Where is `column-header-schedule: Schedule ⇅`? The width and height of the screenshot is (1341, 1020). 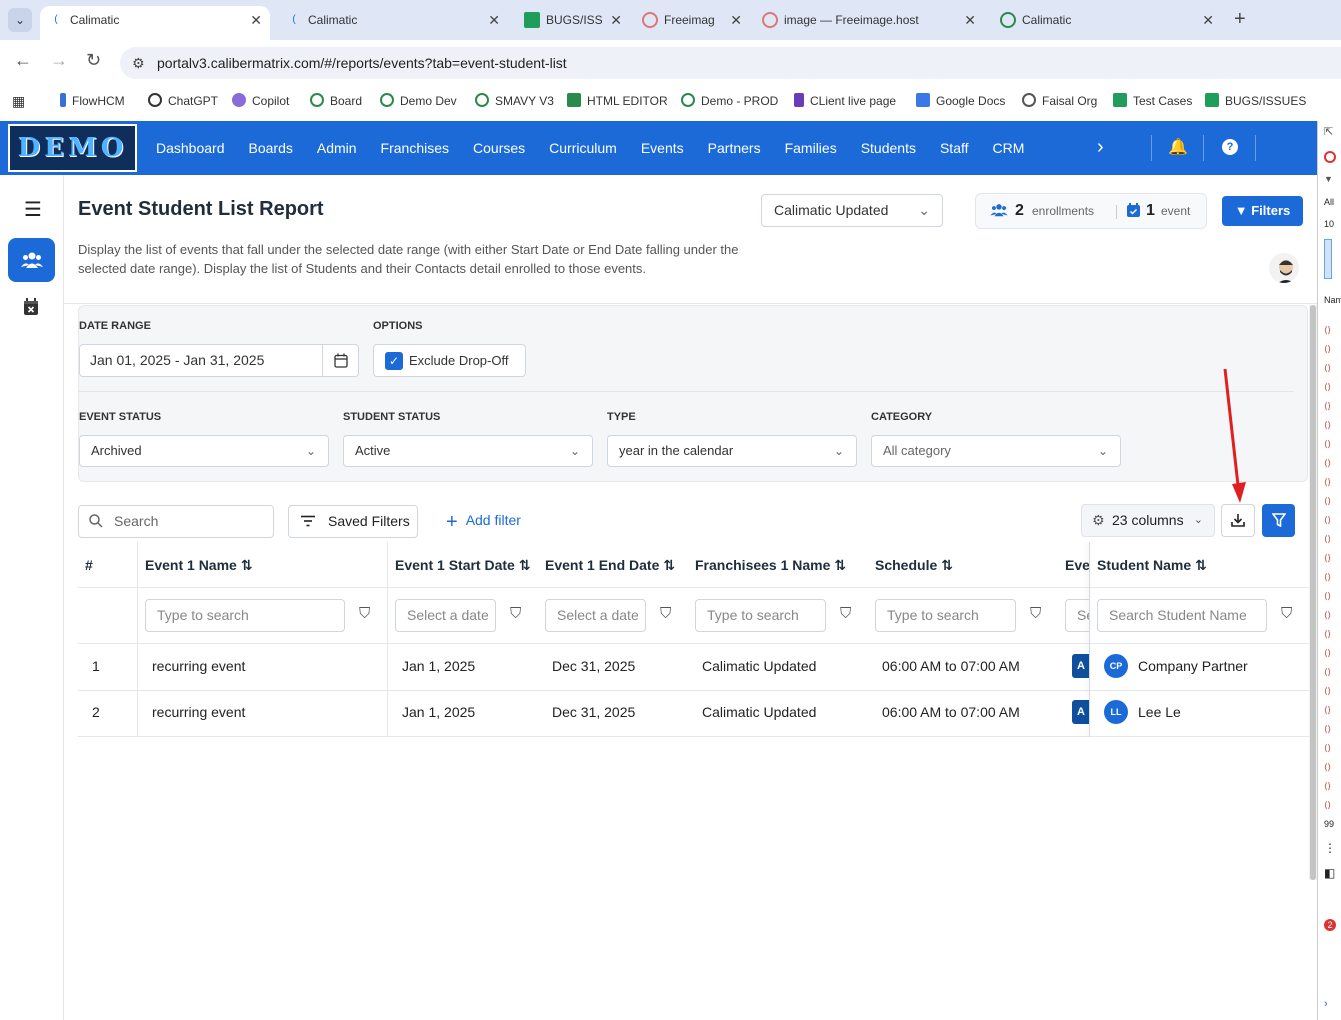
column-header-schedule: Schedule ⇅ is located at coordinates (914, 565).